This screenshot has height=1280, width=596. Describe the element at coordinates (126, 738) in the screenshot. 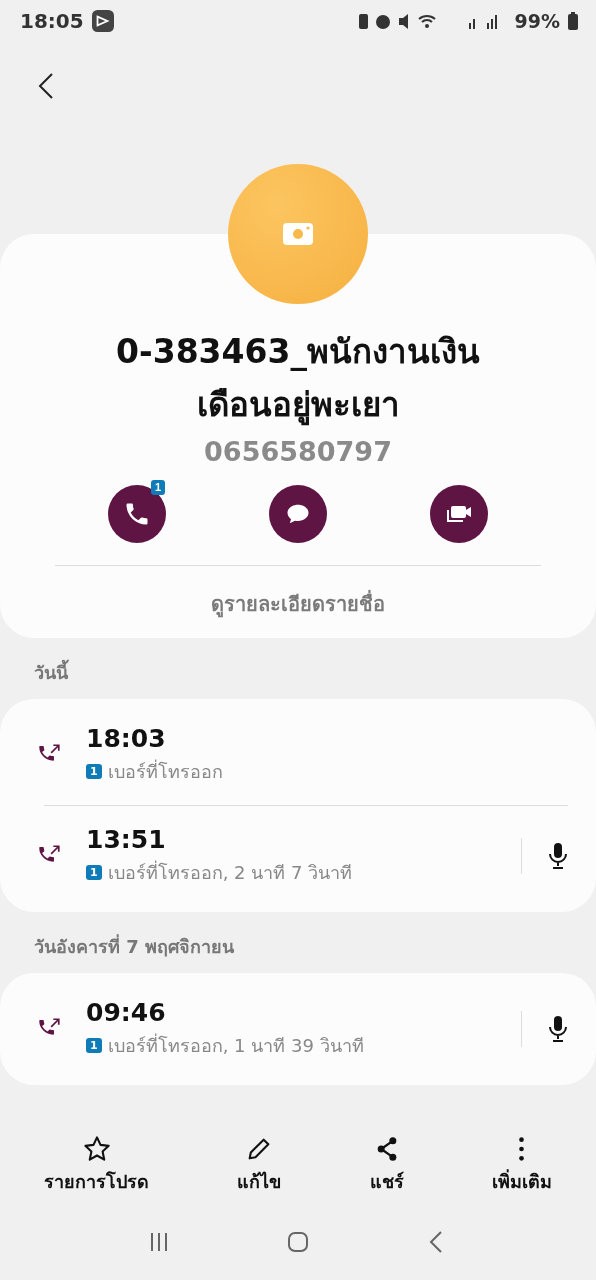

I see `call-time: 18:03` at that location.